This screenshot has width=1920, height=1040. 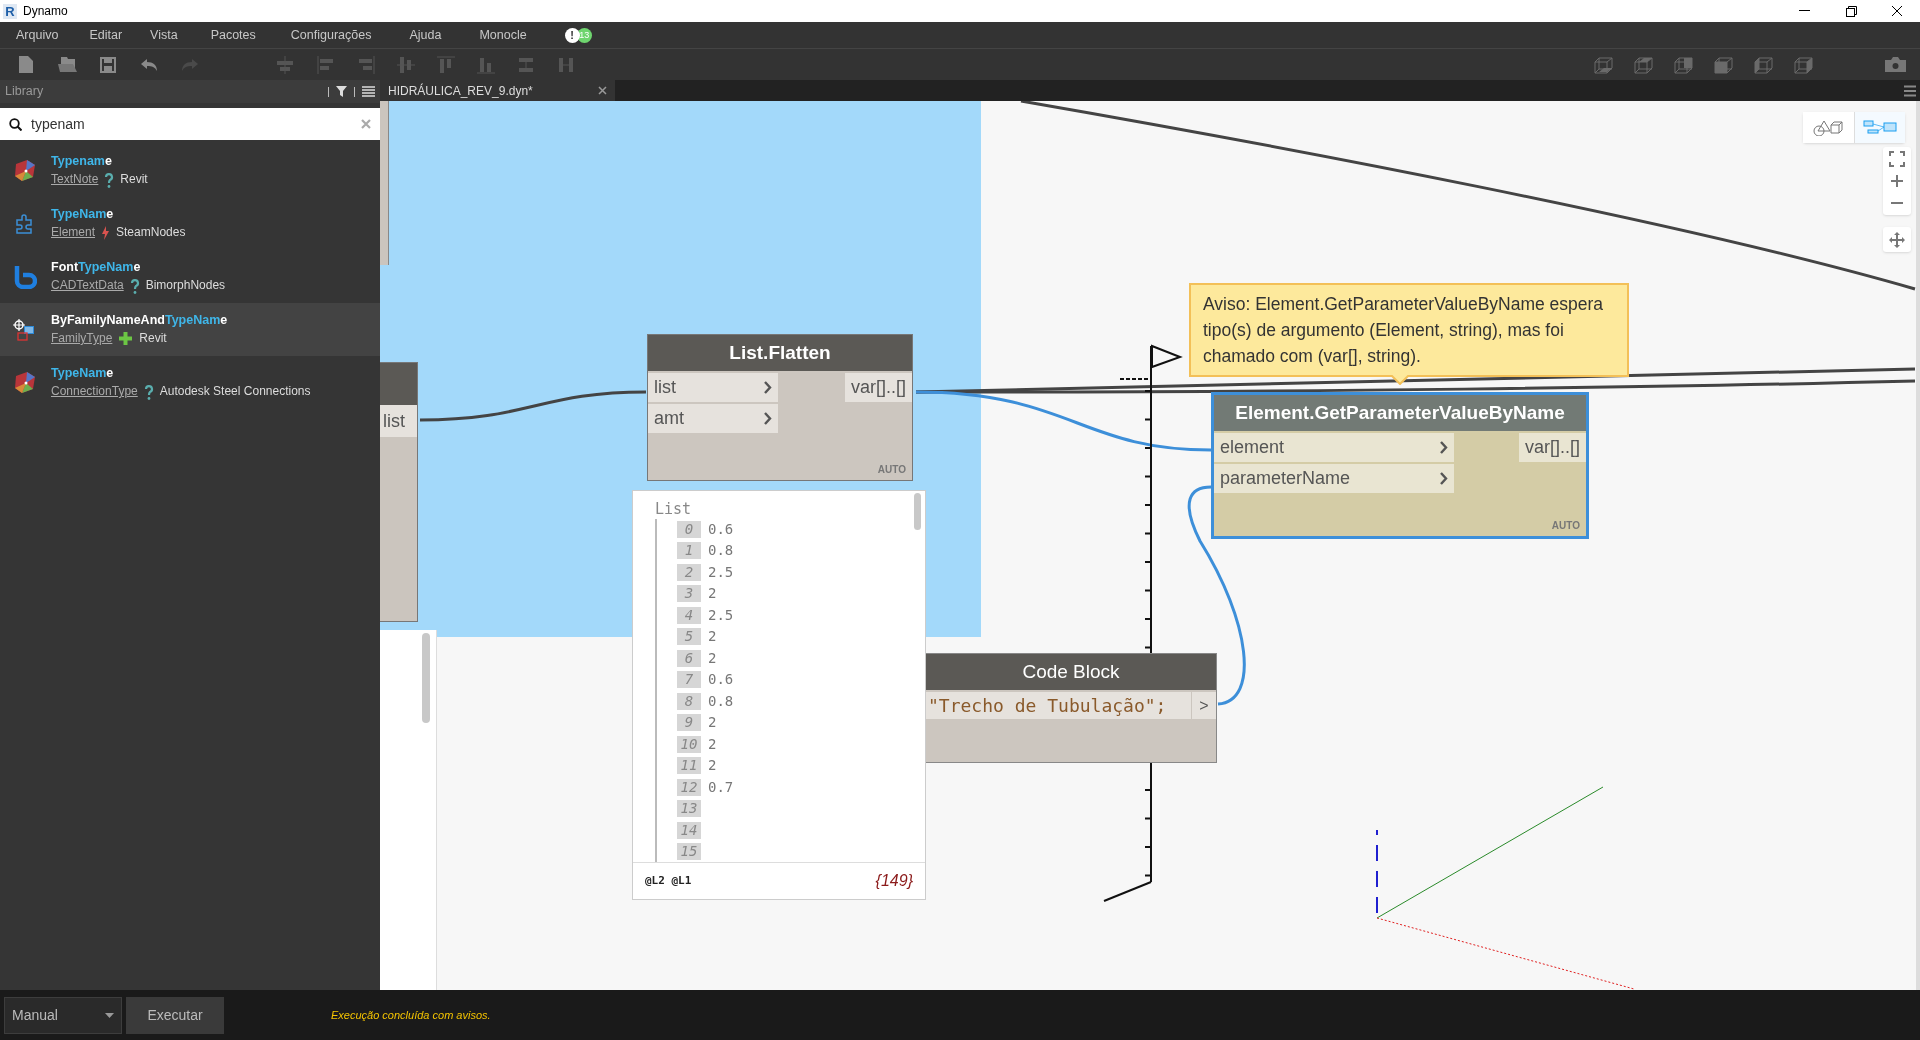 What do you see at coordinates (75, 179) in the screenshot?
I see `category-link: TextNote` at bounding box center [75, 179].